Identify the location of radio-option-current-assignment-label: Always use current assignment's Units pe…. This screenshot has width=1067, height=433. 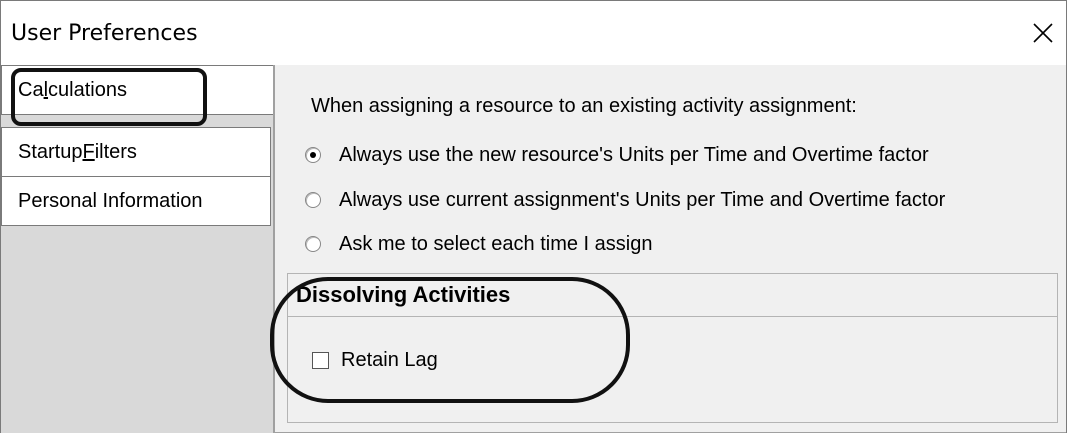
(642, 199).